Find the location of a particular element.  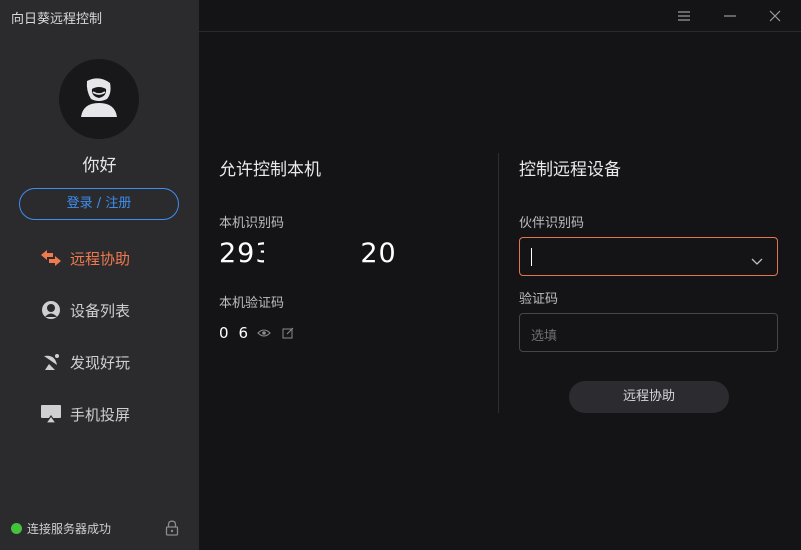

sidebar-item-label: 设备列表 is located at coordinates (100, 310).